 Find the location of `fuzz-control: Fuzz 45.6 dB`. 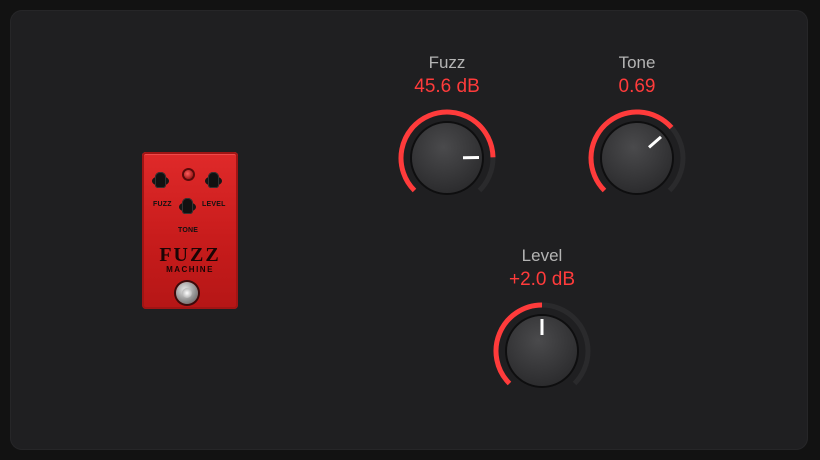

fuzz-control: Fuzz 45.6 dB is located at coordinates (447, 123).